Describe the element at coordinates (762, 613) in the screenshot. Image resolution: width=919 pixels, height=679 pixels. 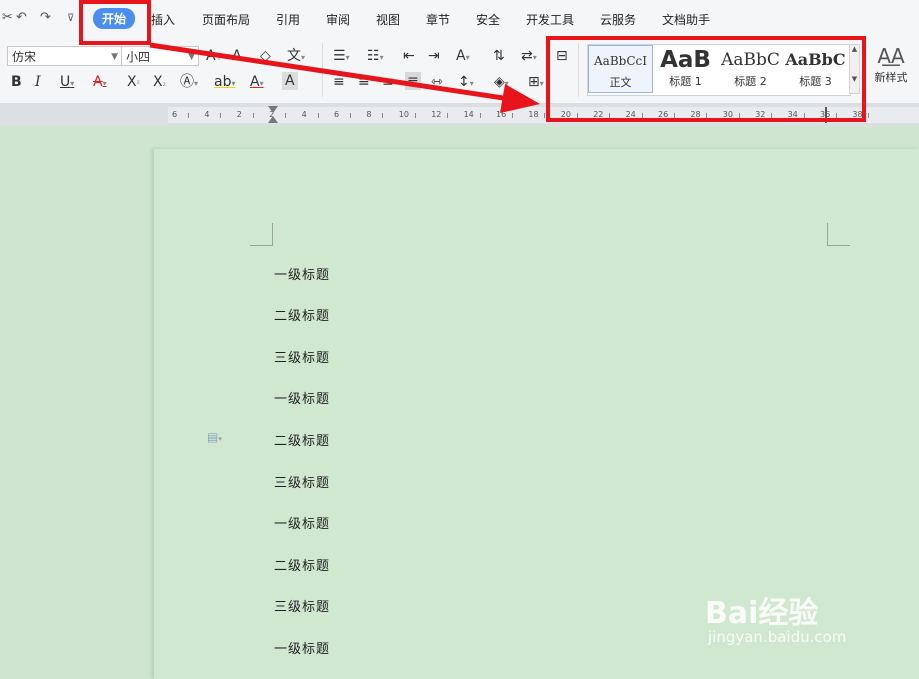
I see `baidu-jingyan-logo: Bai经验` at that location.